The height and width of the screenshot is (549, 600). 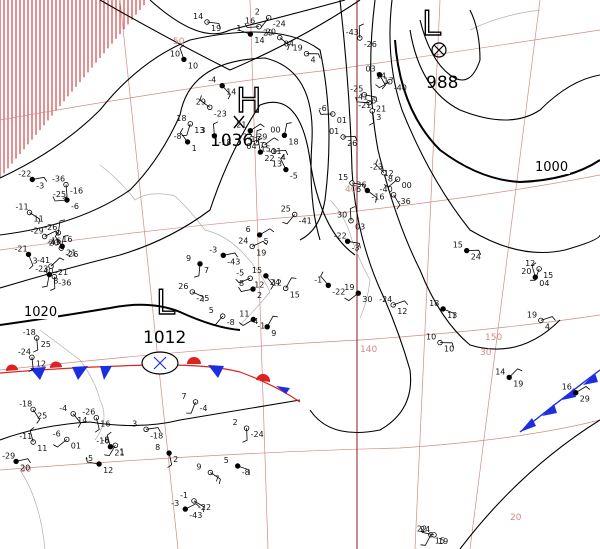 What do you see at coordinates (356, 247) in the screenshot?
I see `station-value: -3` at bounding box center [356, 247].